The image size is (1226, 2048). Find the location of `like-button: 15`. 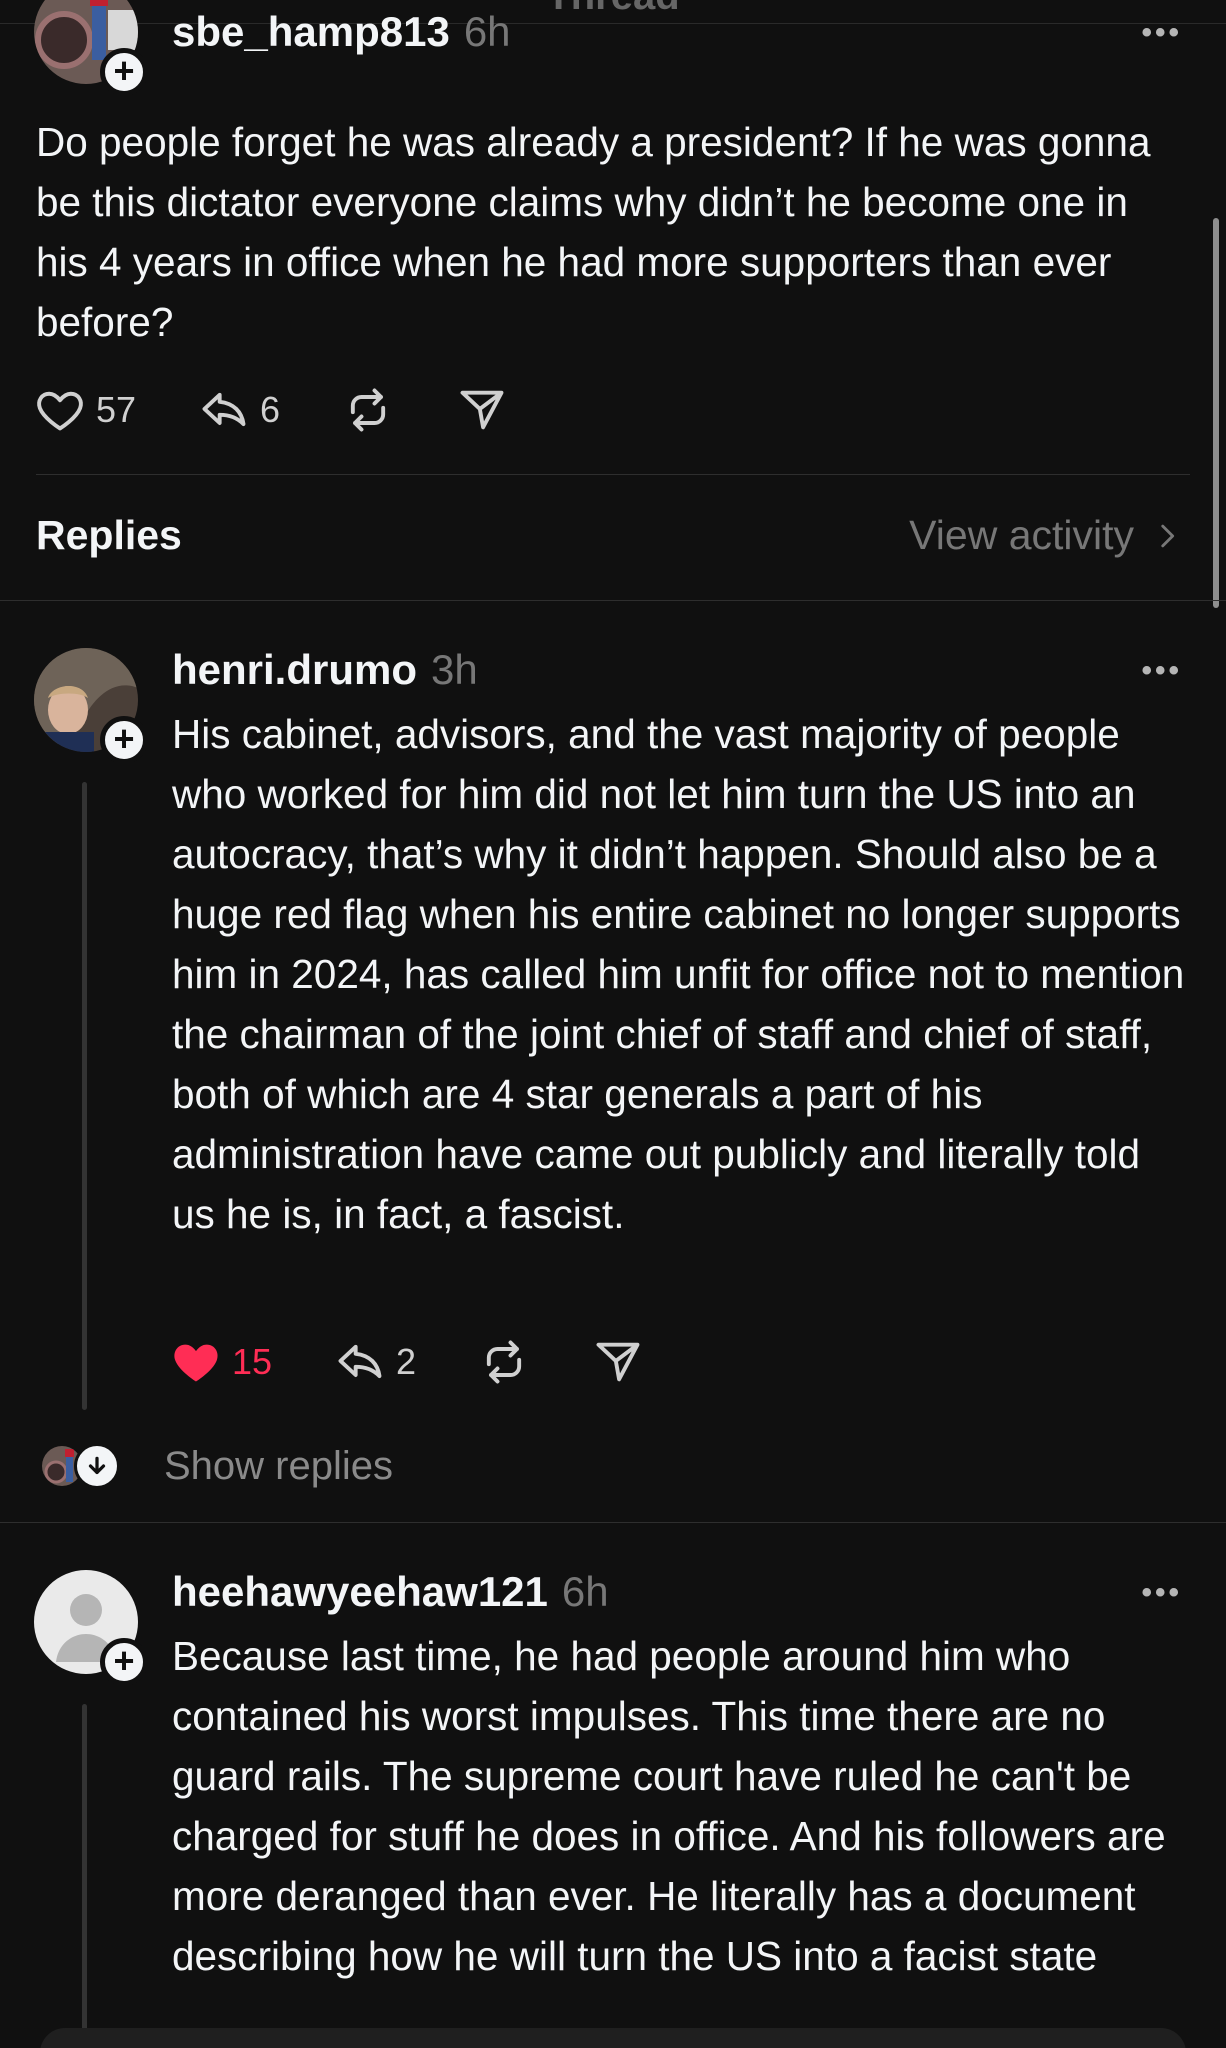

like-button: 15 is located at coordinates (221, 1362).